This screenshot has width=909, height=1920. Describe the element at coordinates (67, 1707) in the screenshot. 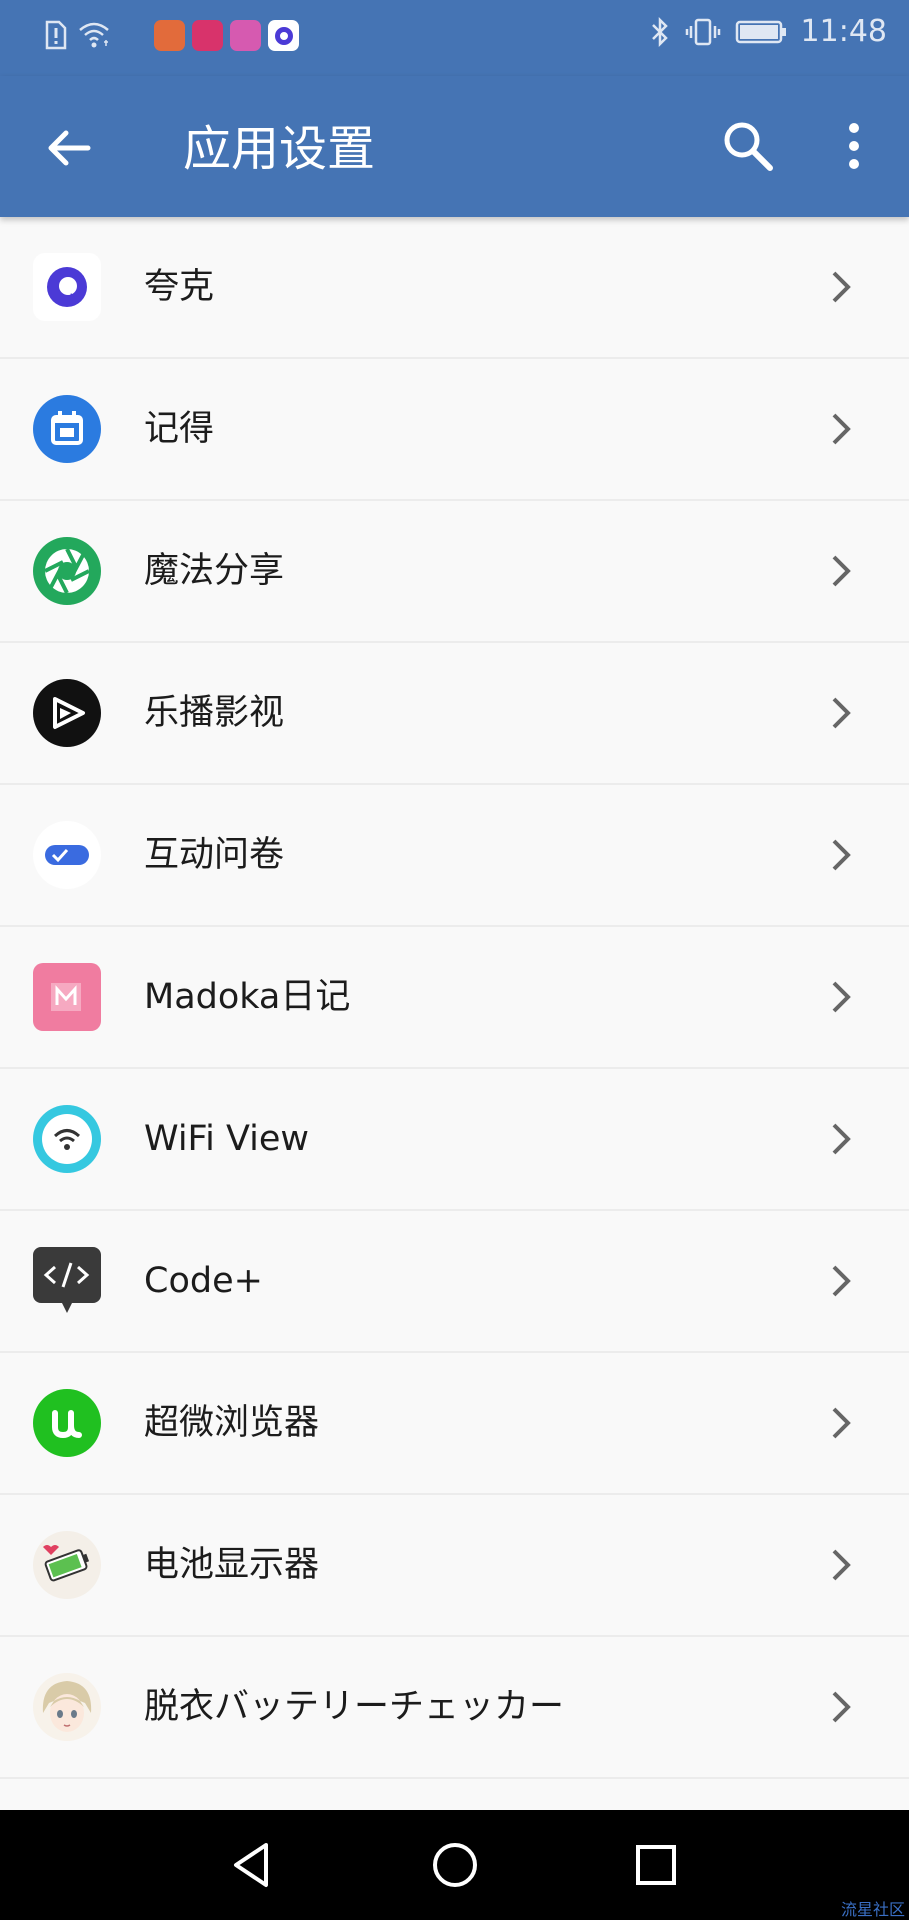

I see `anime-girl-icon` at that location.